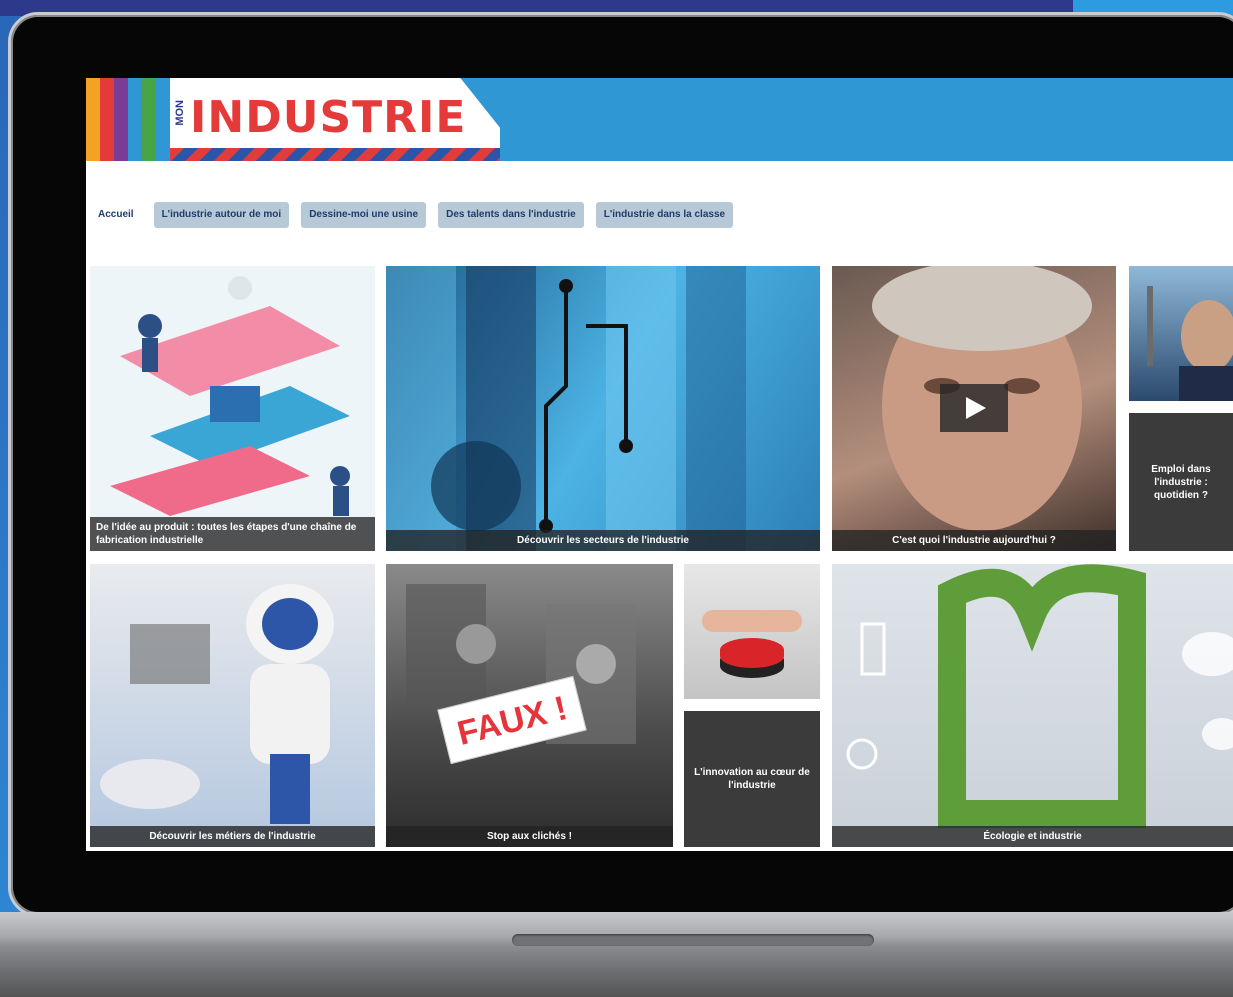  What do you see at coordinates (752, 653) in the screenshot?
I see `red-button-image` at bounding box center [752, 653].